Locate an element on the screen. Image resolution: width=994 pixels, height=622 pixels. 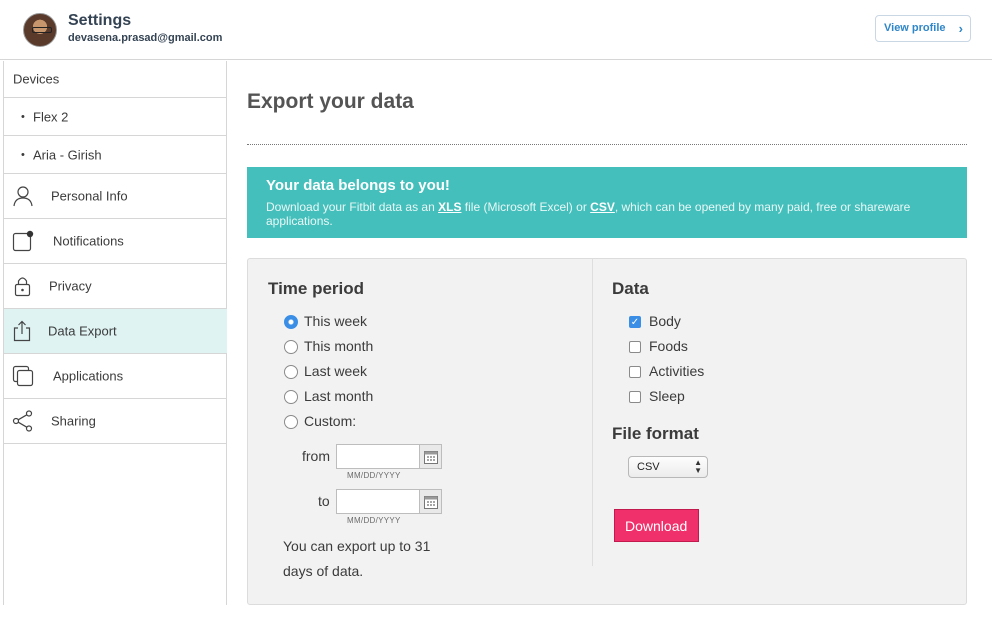
dotted-divider is located at coordinates (607, 144).